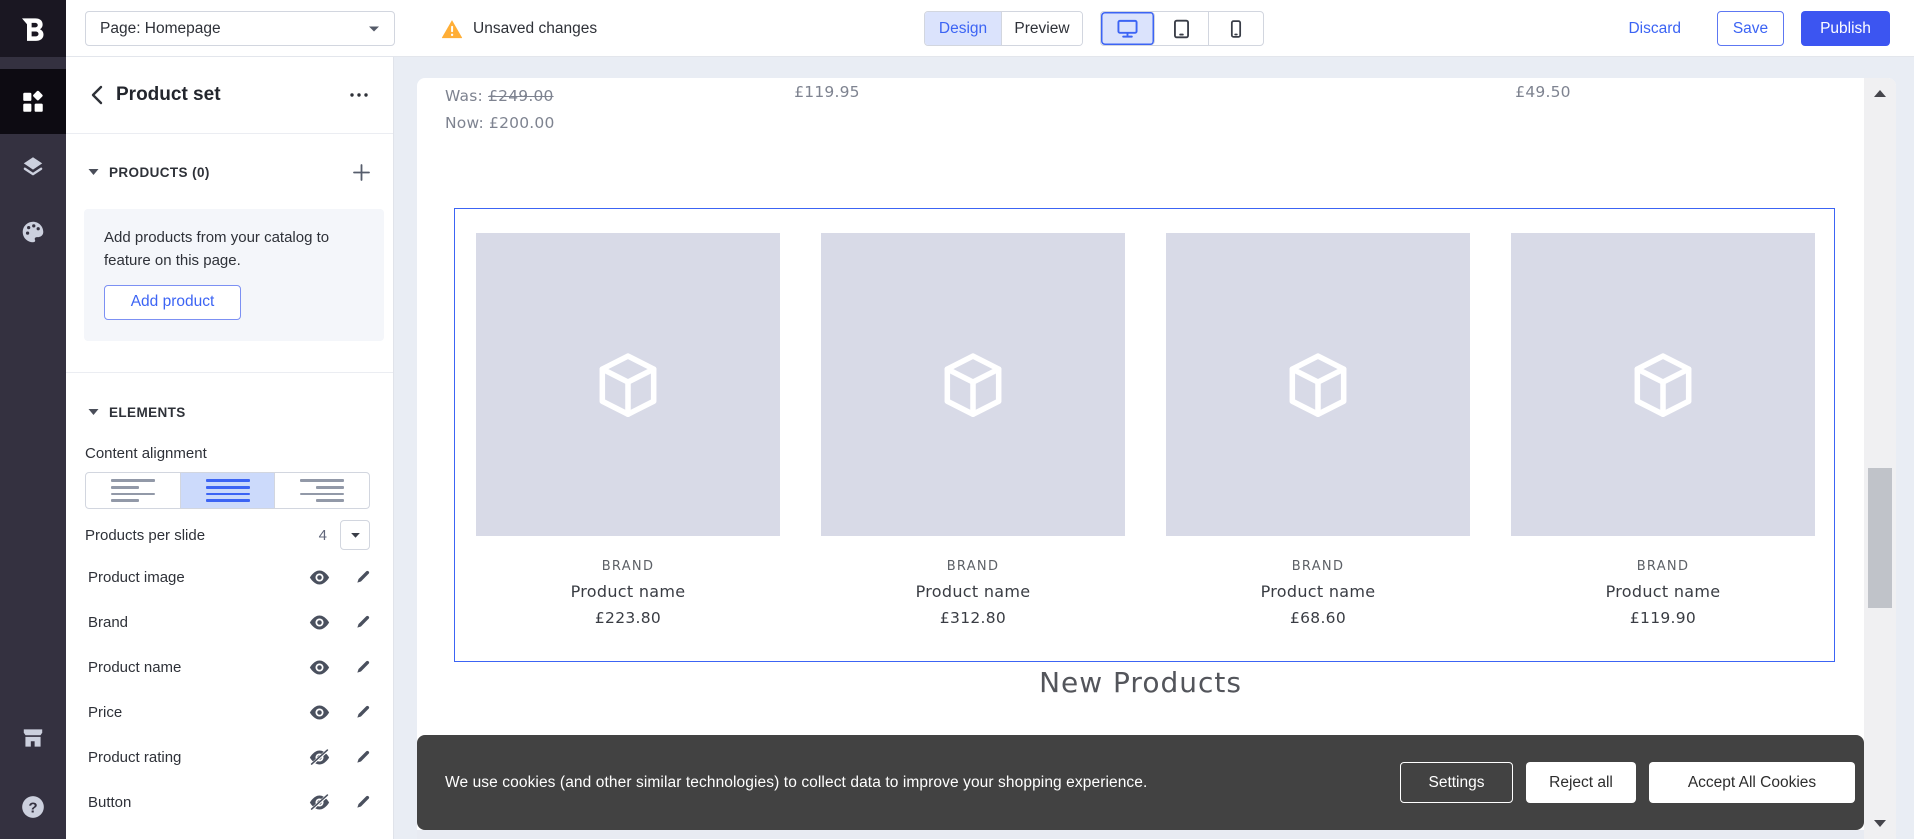 This screenshot has width=1914, height=839. What do you see at coordinates (133, 490) in the screenshot?
I see `align-left-button` at bounding box center [133, 490].